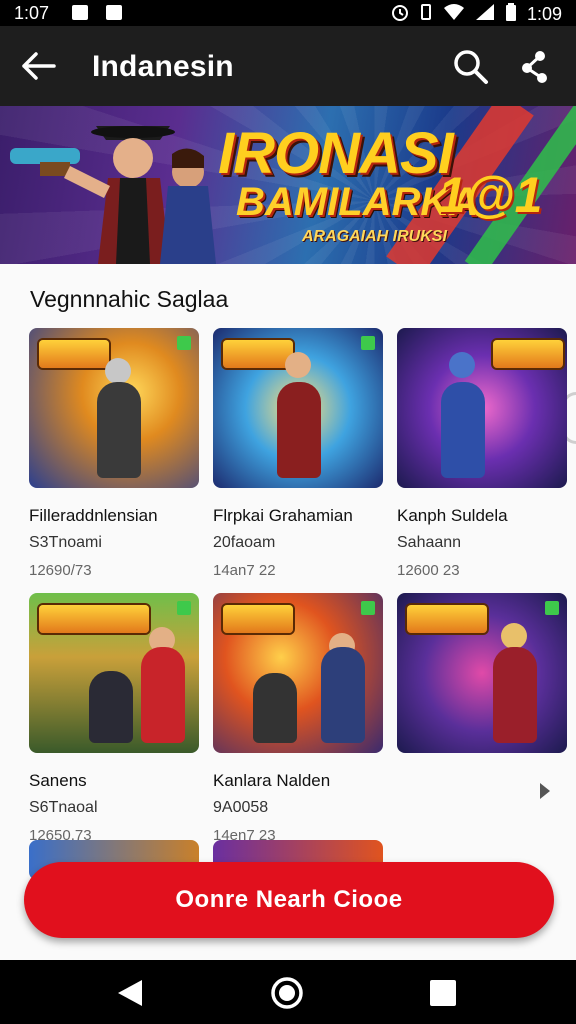 This screenshot has height=1024, width=576. What do you see at coordinates (511, 14) in the screenshot?
I see `battery-icon` at bounding box center [511, 14].